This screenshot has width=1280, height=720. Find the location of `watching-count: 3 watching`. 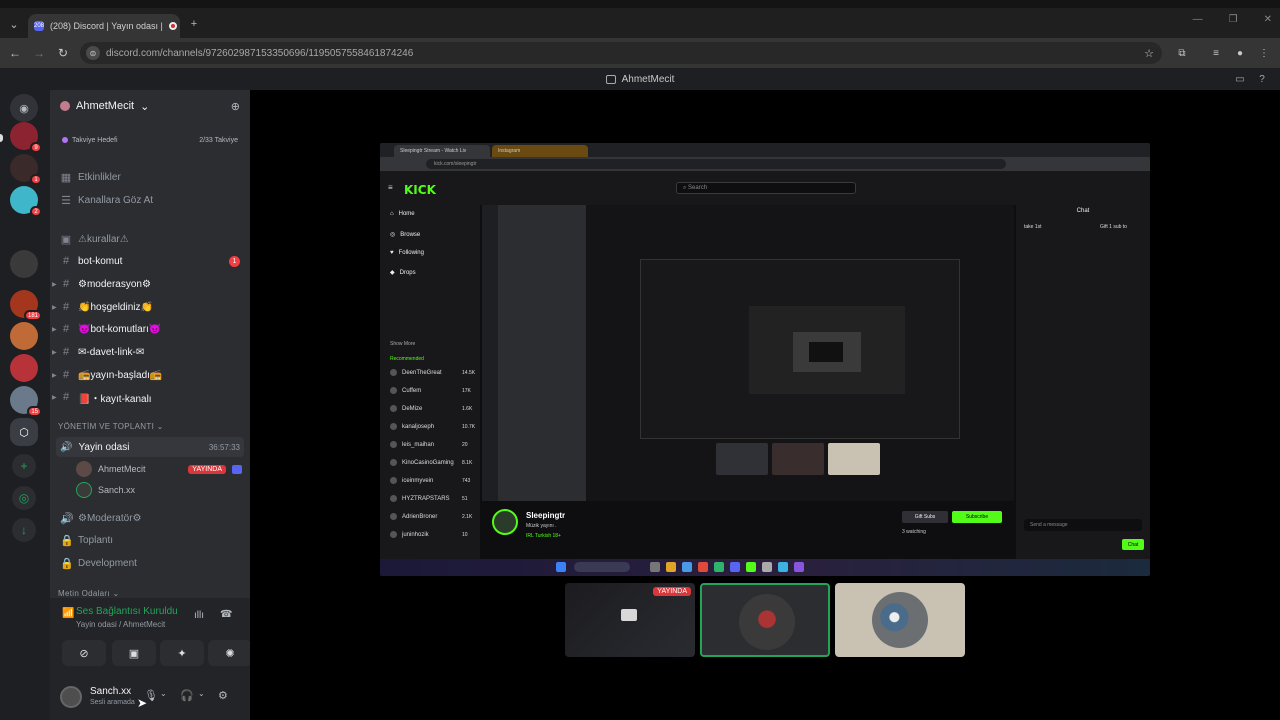

watching-count: 3 watching is located at coordinates (914, 532).